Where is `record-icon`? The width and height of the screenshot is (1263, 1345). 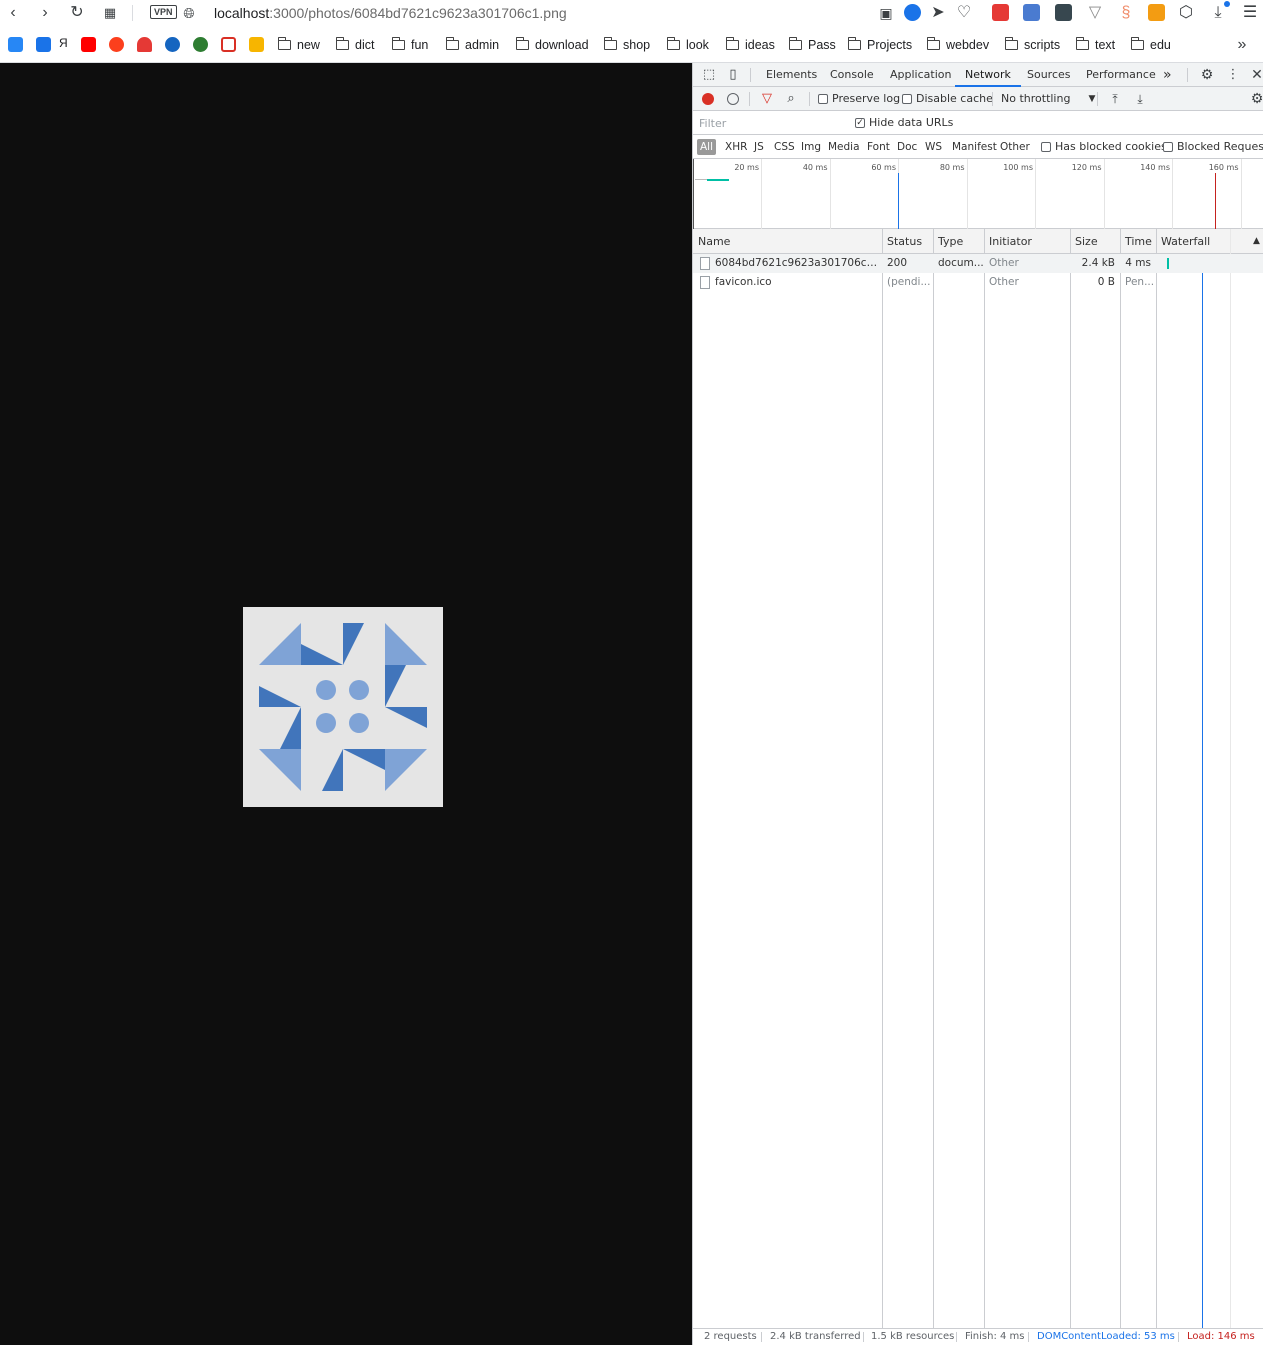 record-icon is located at coordinates (708, 99).